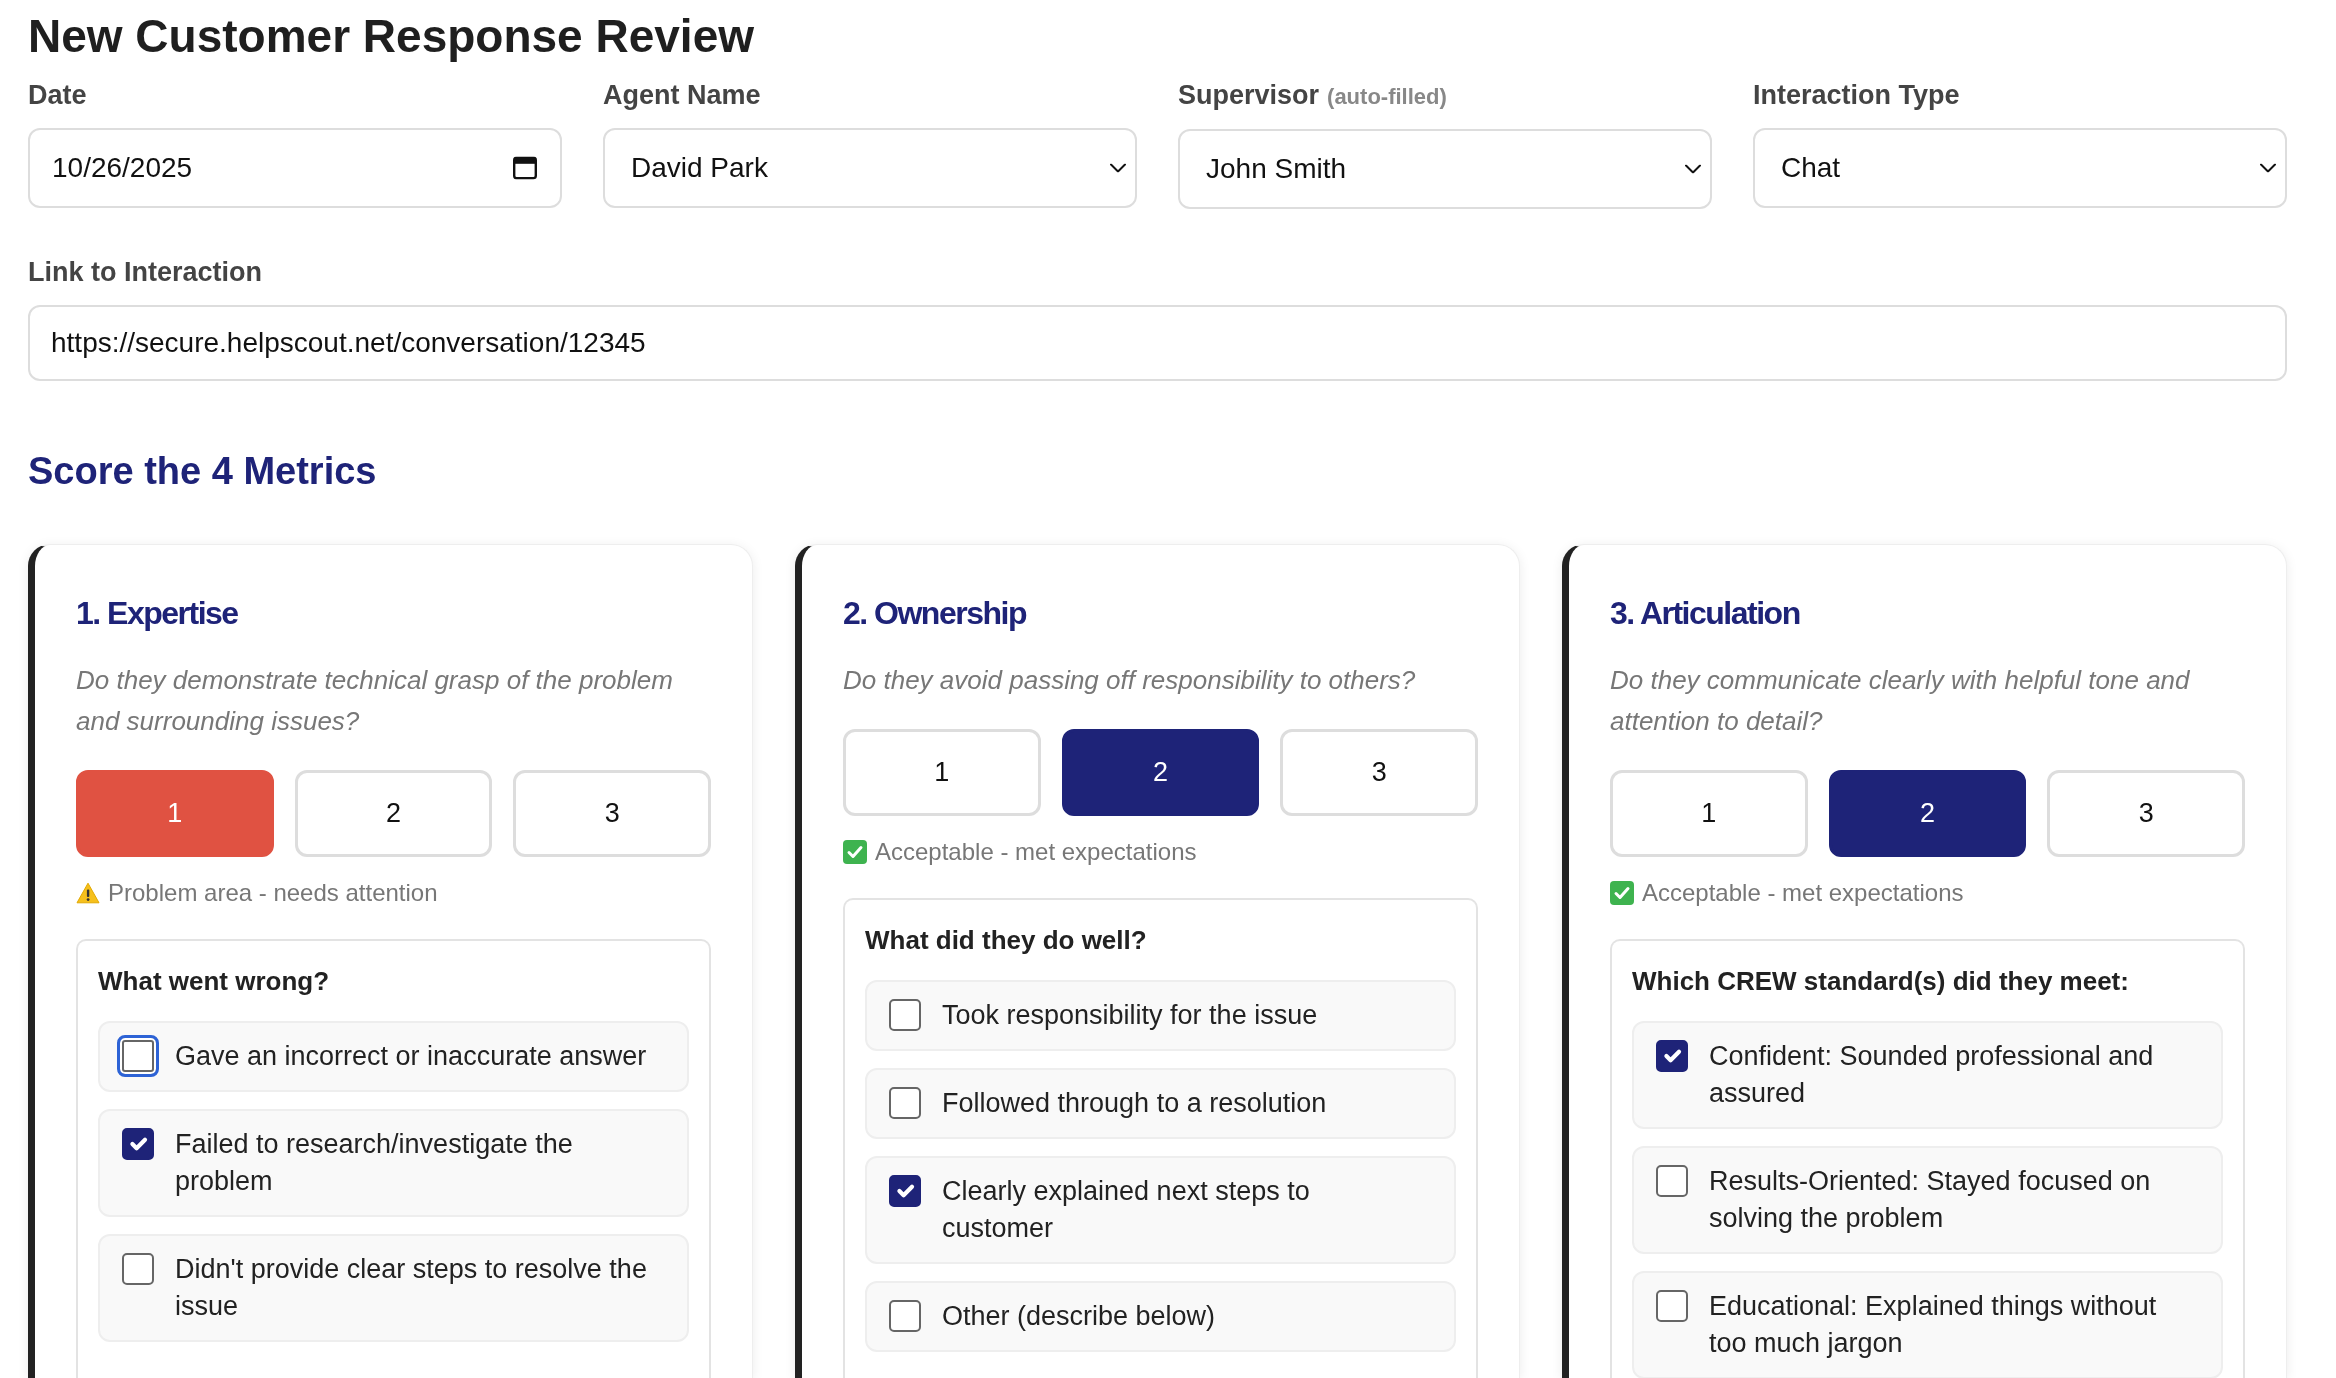 This screenshot has width=2336, height=1378. I want to click on card-title: 2. Ownership, so click(935, 613).